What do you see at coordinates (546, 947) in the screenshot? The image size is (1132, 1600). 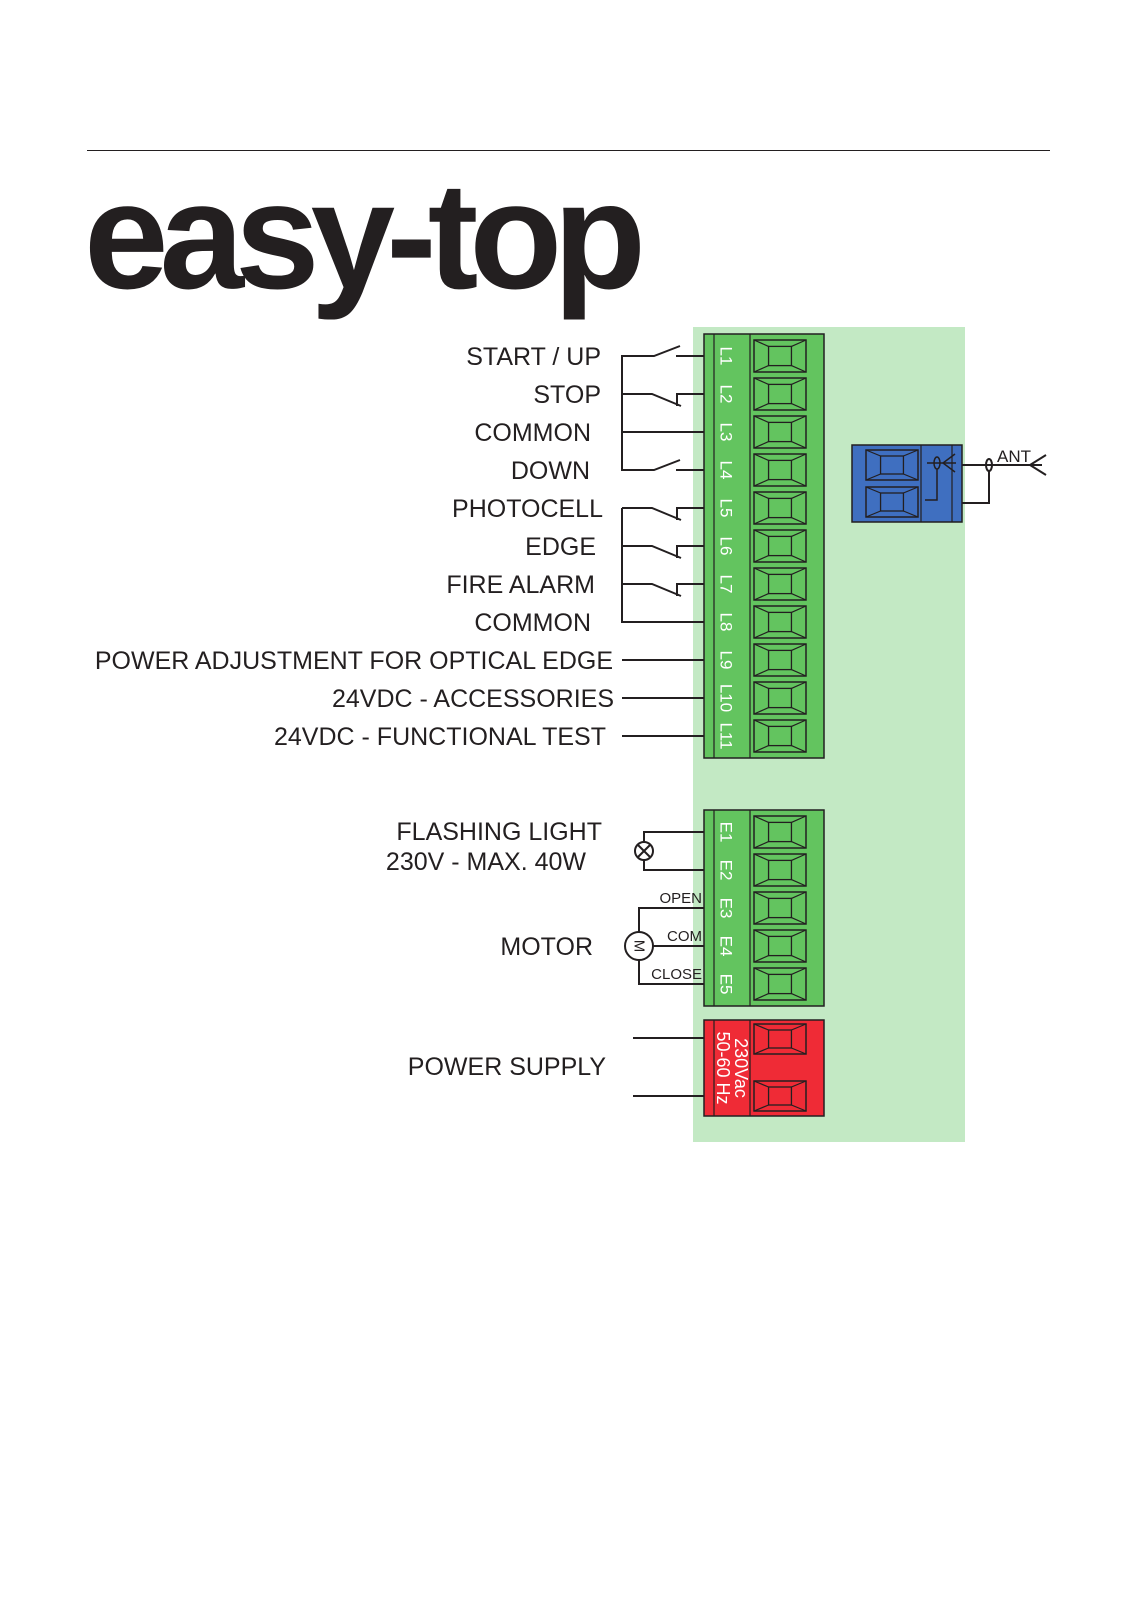 I see `motor-label: MOTOR` at bounding box center [546, 947].